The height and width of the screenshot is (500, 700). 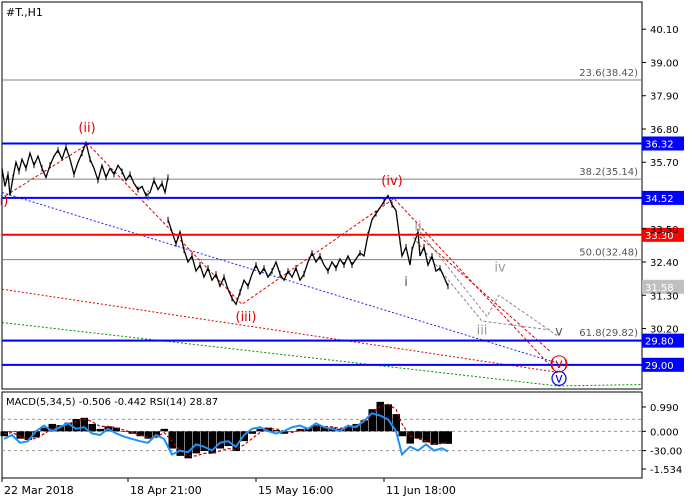 I want to click on y-tick-label: 30.20, so click(x=664, y=330).